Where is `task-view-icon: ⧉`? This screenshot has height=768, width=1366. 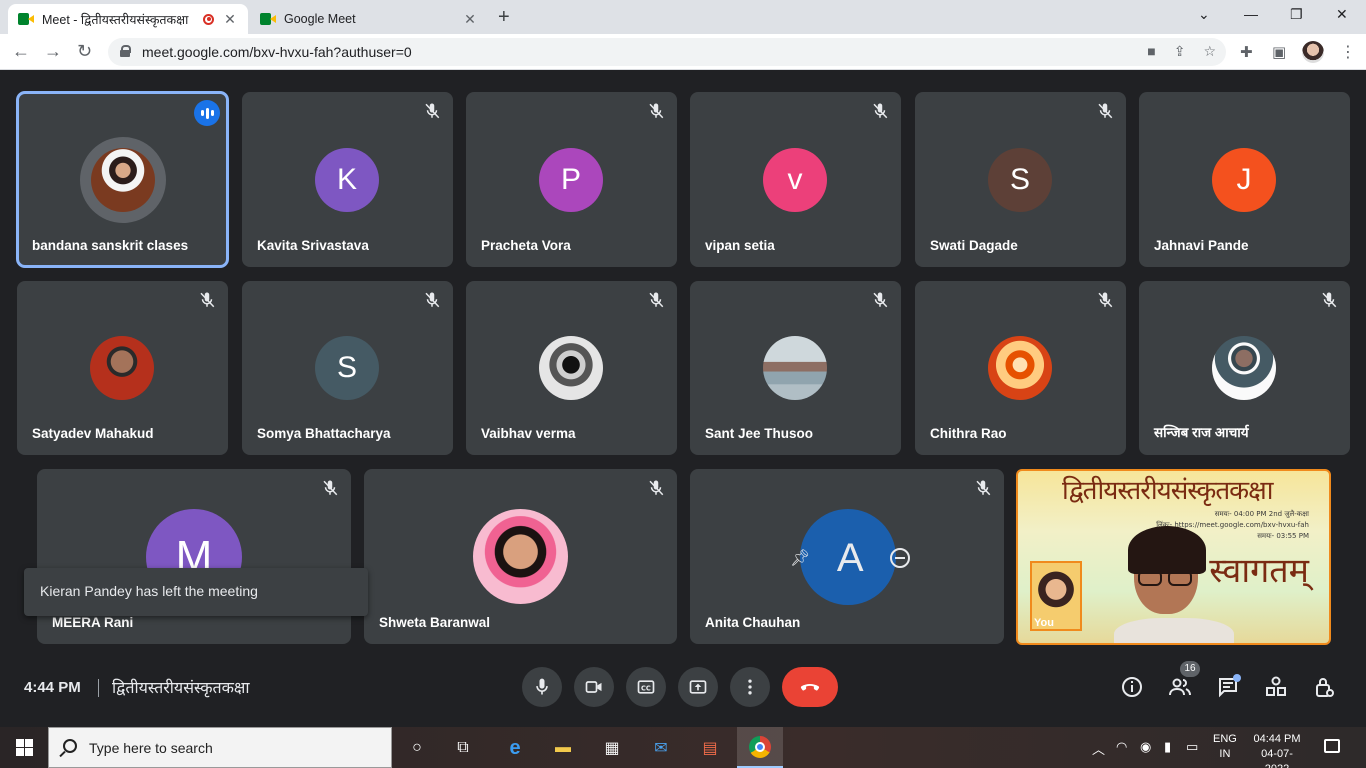 task-view-icon: ⧉ is located at coordinates (463, 748).